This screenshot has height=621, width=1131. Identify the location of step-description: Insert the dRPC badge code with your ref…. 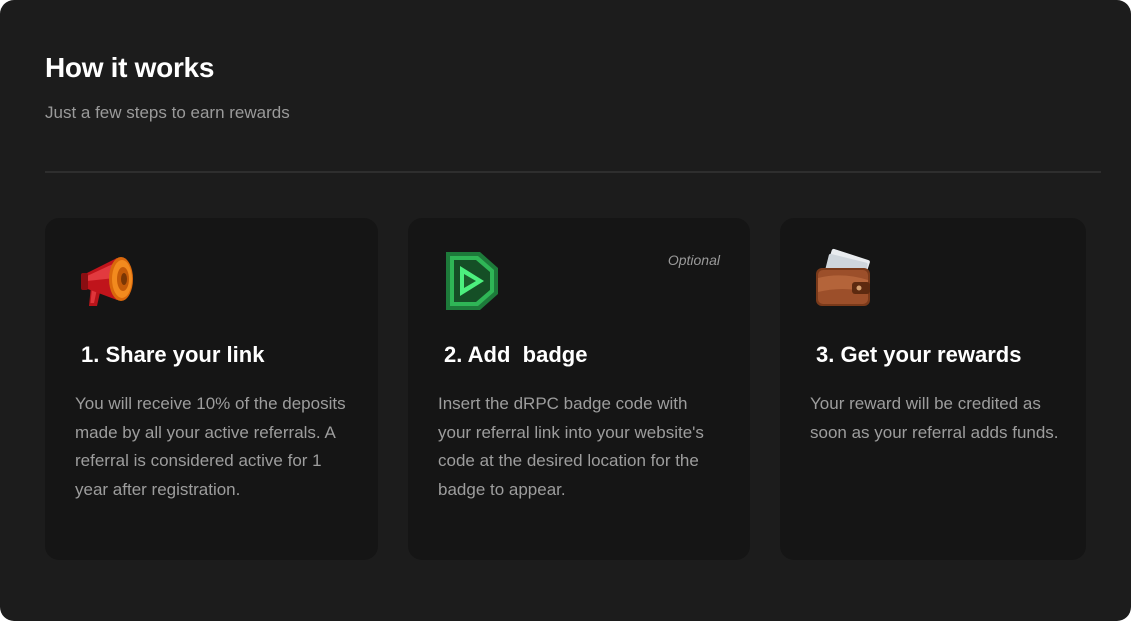
(571, 446).